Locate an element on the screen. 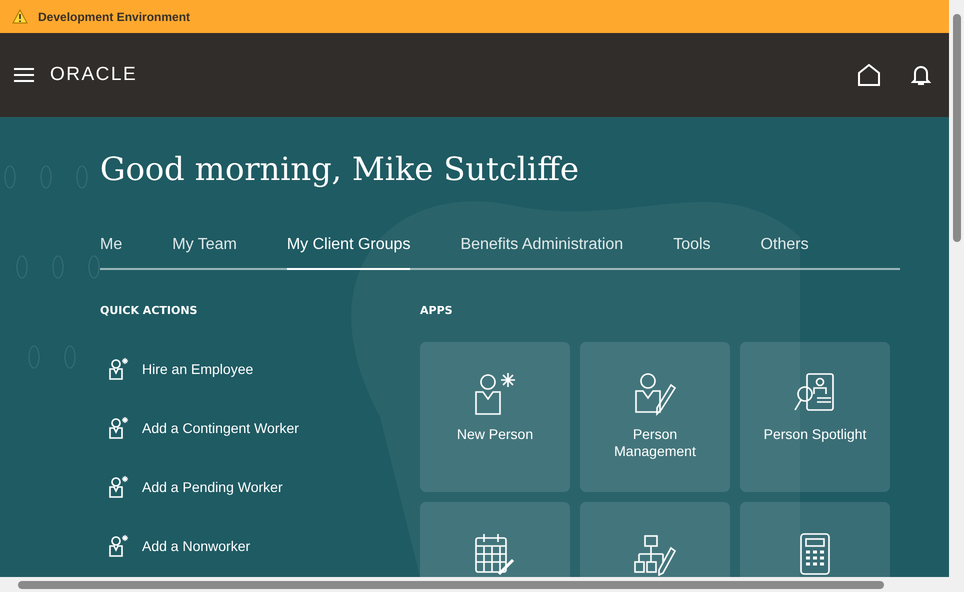 The width and height of the screenshot is (964, 592). home-icon is located at coordinates (869, 75).